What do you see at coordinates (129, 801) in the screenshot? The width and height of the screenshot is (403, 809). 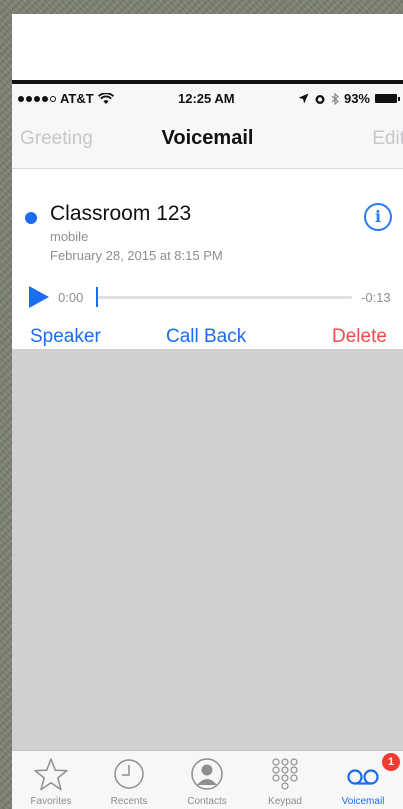 I see `tab-recents-label: Recents` at bounding box center [129, 801].